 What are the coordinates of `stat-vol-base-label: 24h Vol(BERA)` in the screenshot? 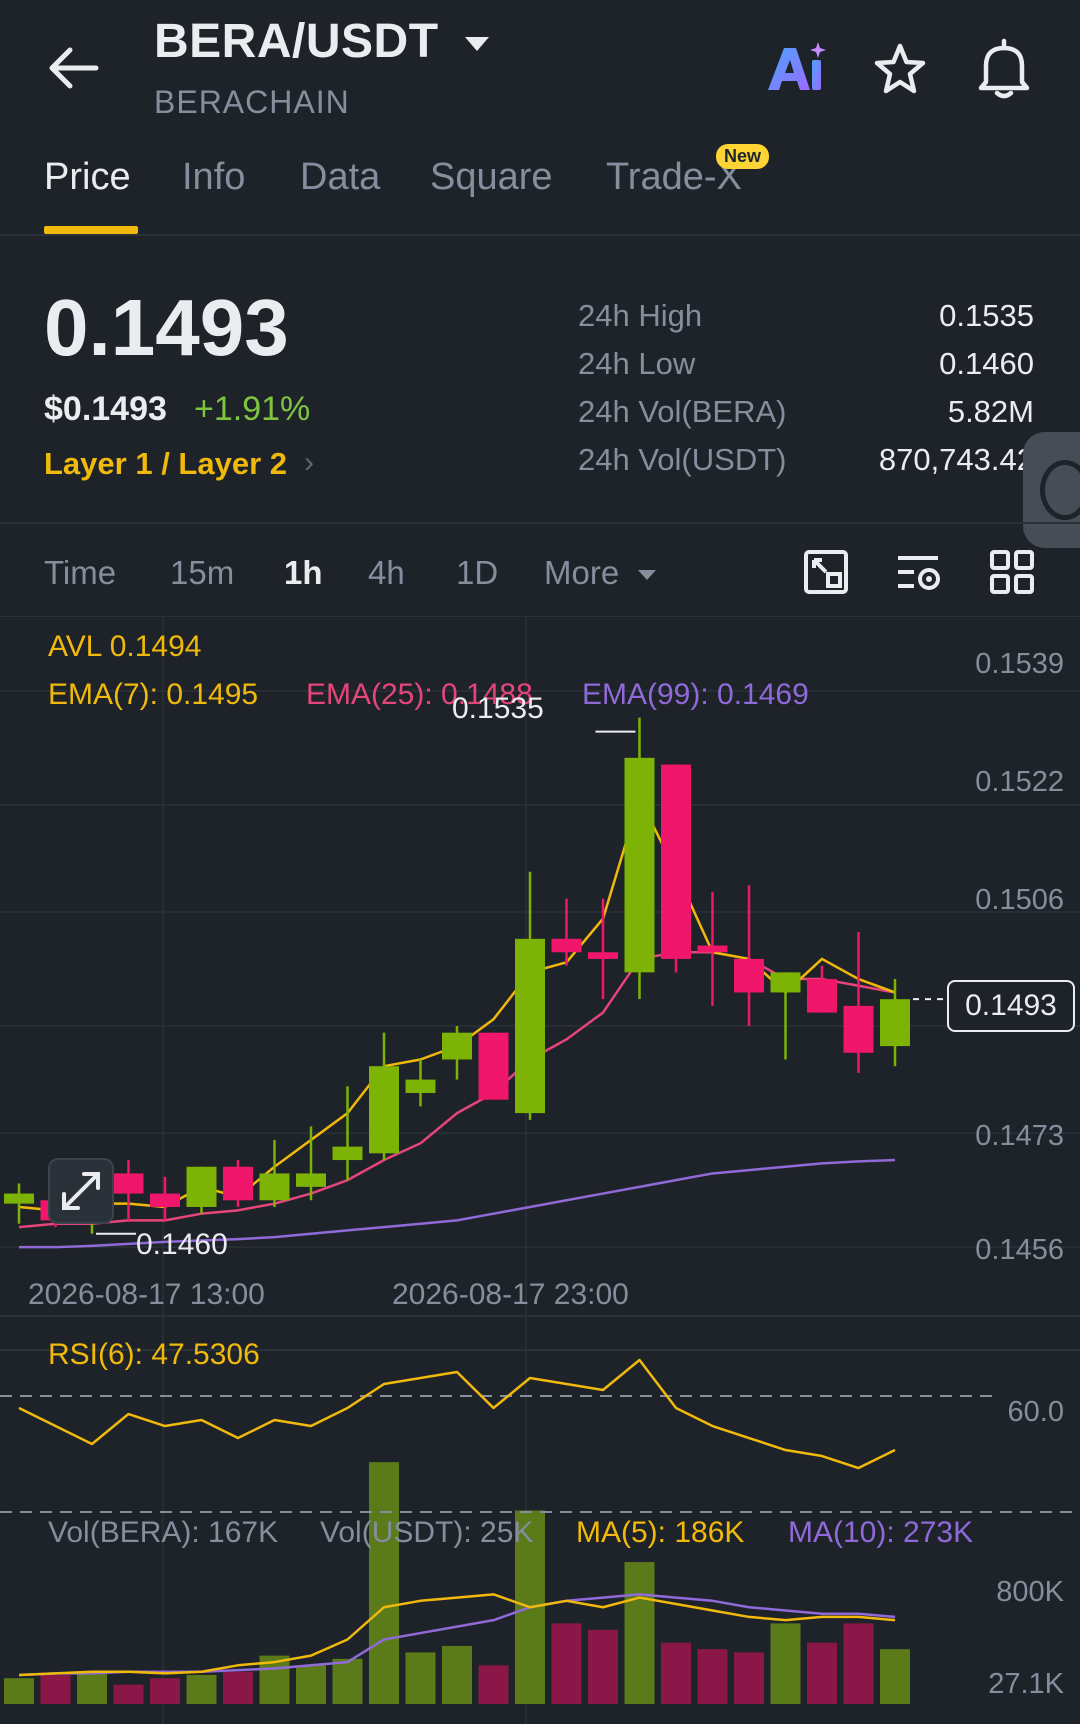 It's located at (682, 411).